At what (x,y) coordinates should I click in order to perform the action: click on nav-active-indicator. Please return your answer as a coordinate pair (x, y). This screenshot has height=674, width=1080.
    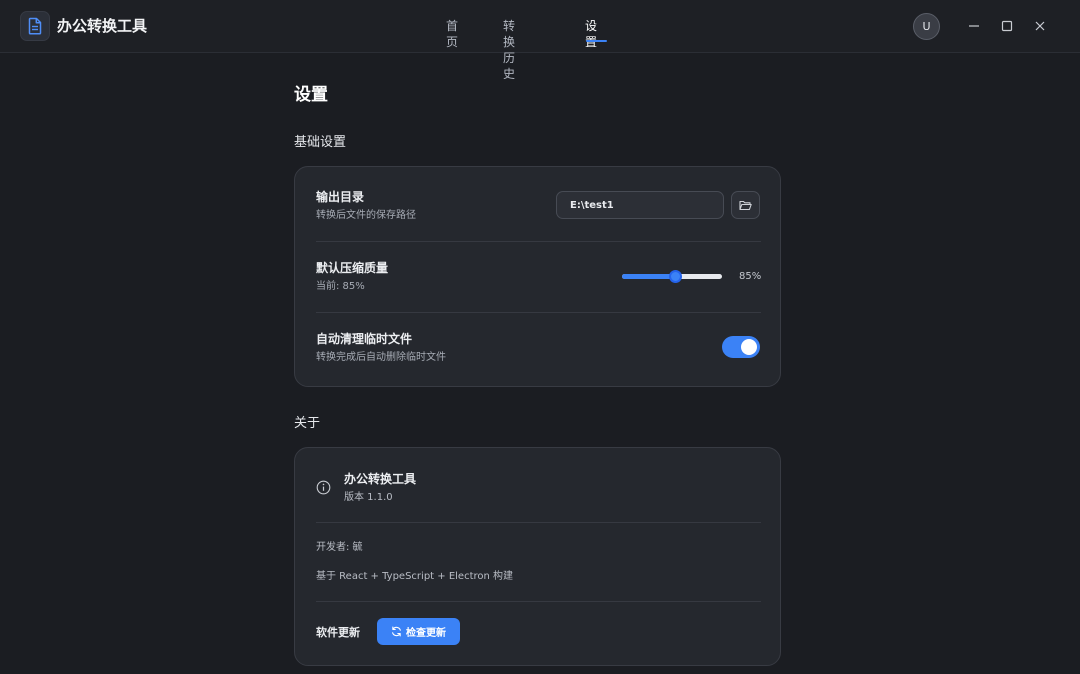
    Looking at the image, I should click on (596, 41).